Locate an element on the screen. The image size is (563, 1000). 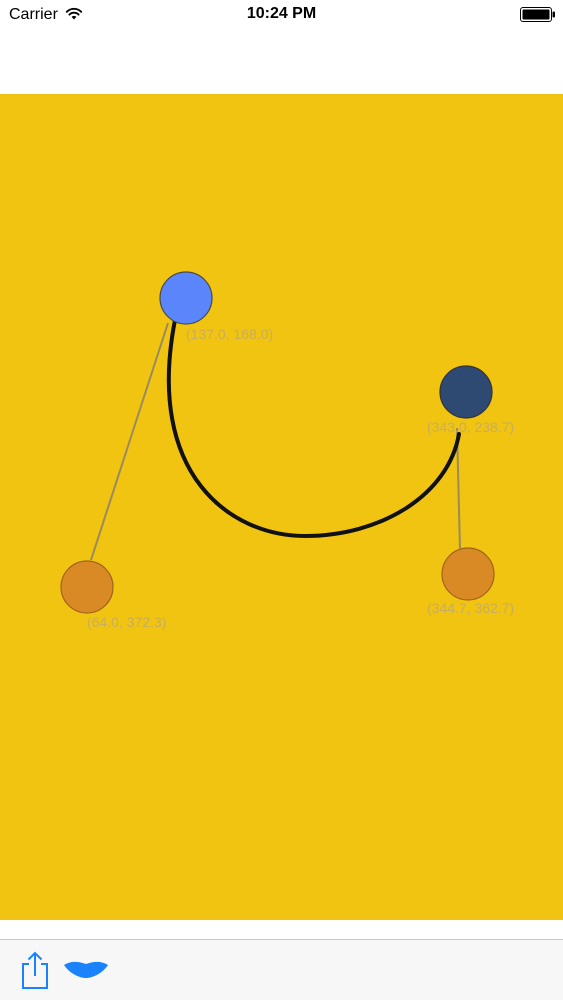
start-point-coordinate-label: (137.0, 168.0) is located at coordinates (229, 334).